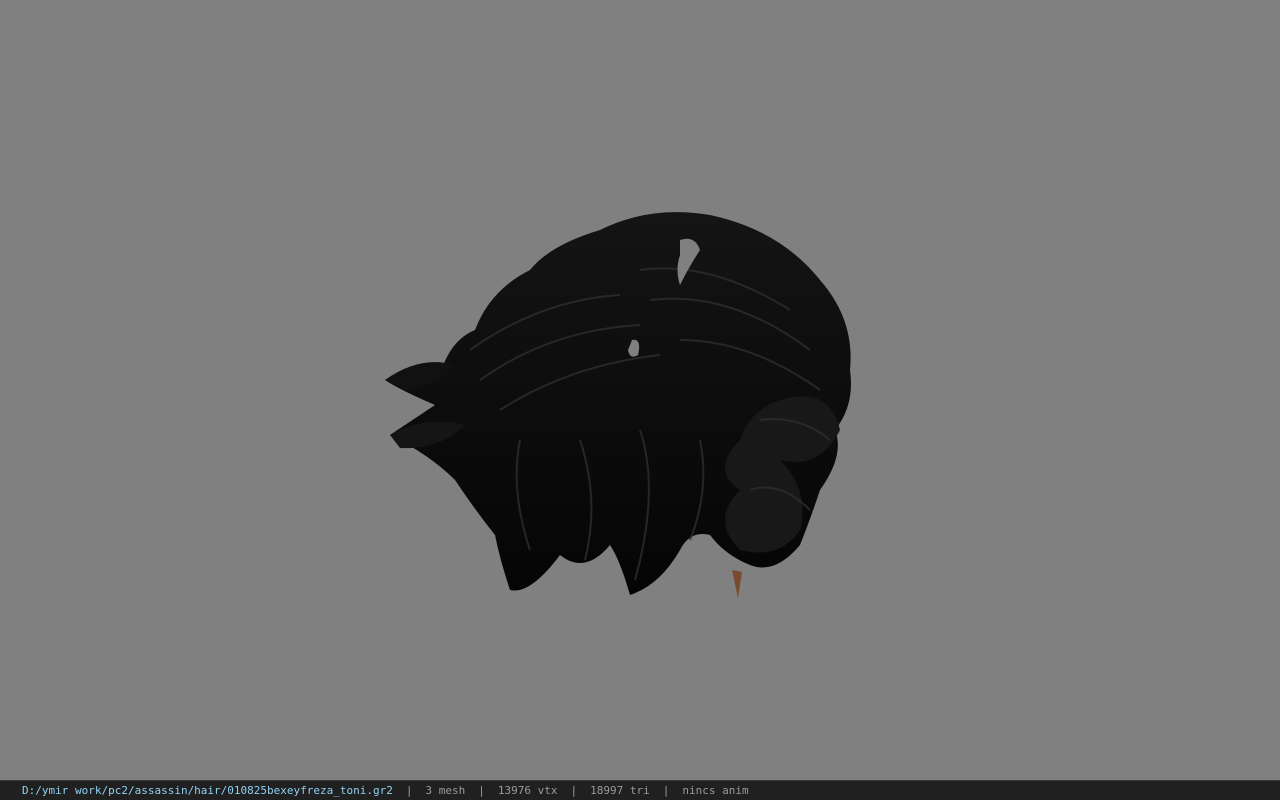 This screenshot has width=1280, height=800. What do you see at coordinates (527, 790) in the screenshot?
I see `vertex-count: 13976 vtx` at bounding box center [527, 790].